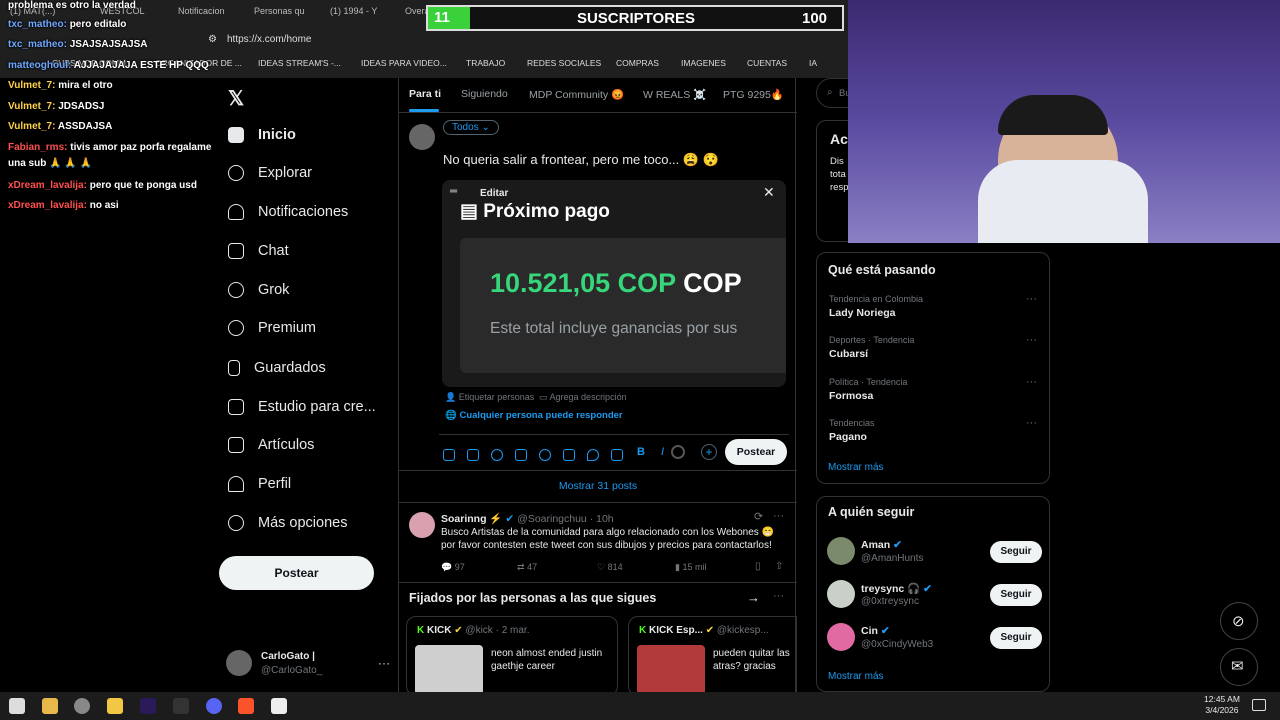 This screenshot has height=720, width=1280. Describe the element at coordinates (425, 94) in the screenshot. I see `tab-for-you: Para ti` at that location.